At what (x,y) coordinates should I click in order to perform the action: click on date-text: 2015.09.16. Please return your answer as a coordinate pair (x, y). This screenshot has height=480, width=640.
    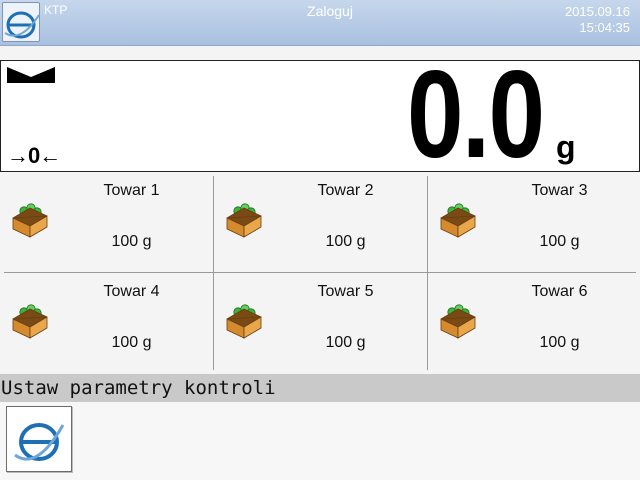
    Looking at the image, I should click on (597, 11).